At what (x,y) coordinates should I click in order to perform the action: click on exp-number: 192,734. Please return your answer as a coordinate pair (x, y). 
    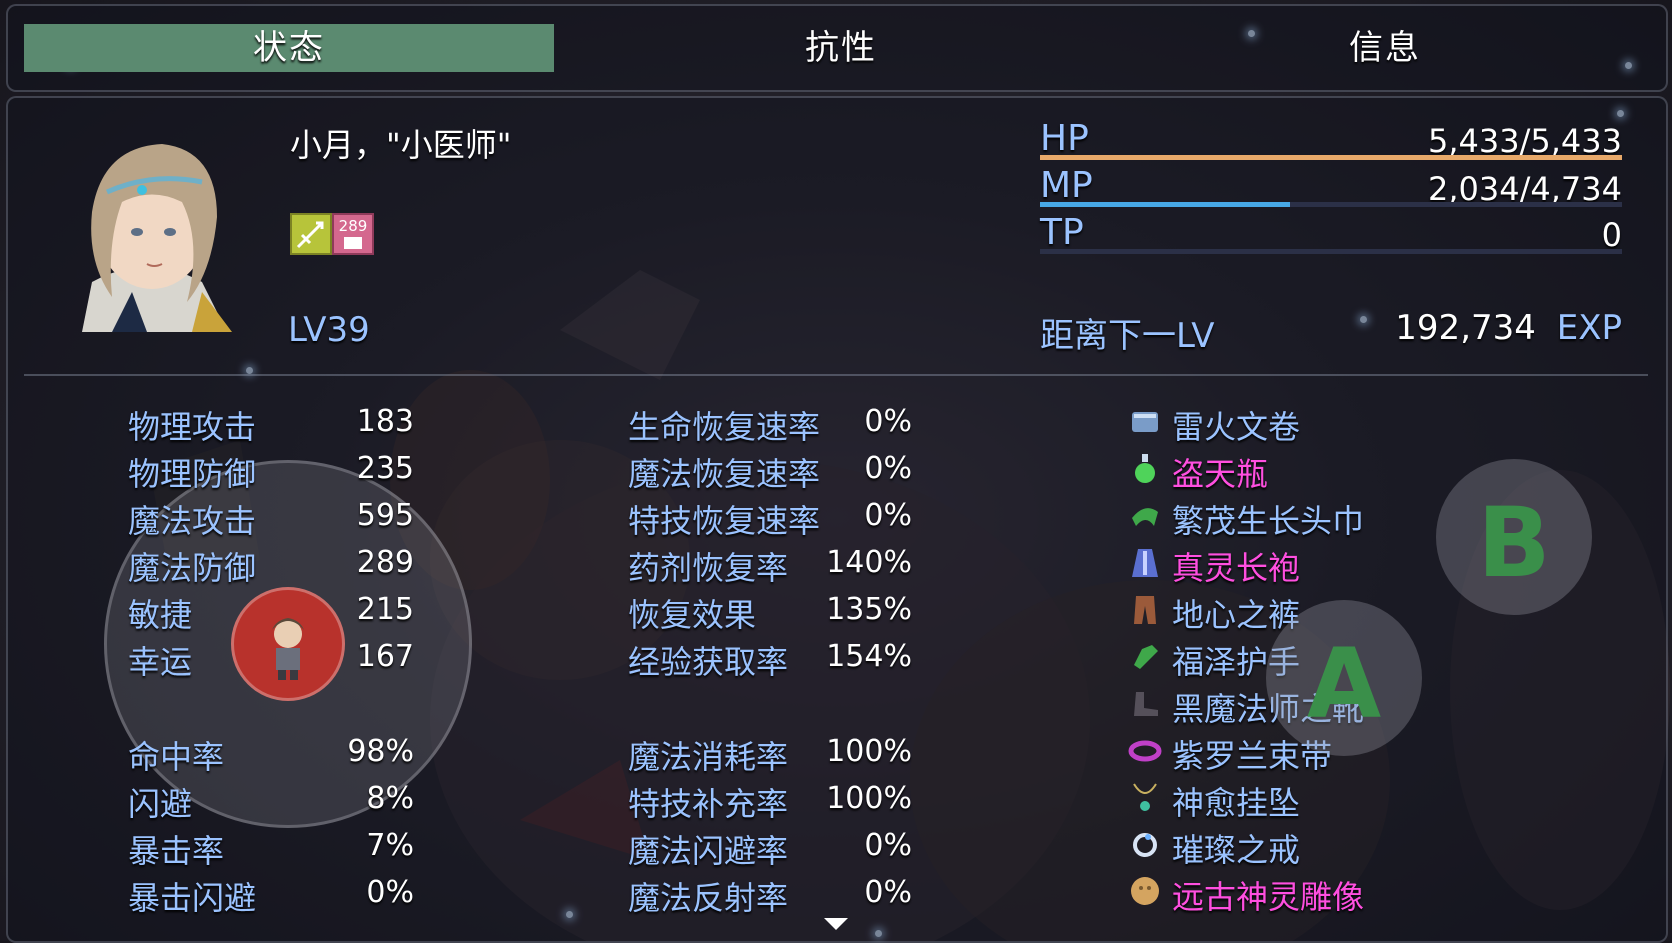
    Looking at the image, I should click on (1465, 328).